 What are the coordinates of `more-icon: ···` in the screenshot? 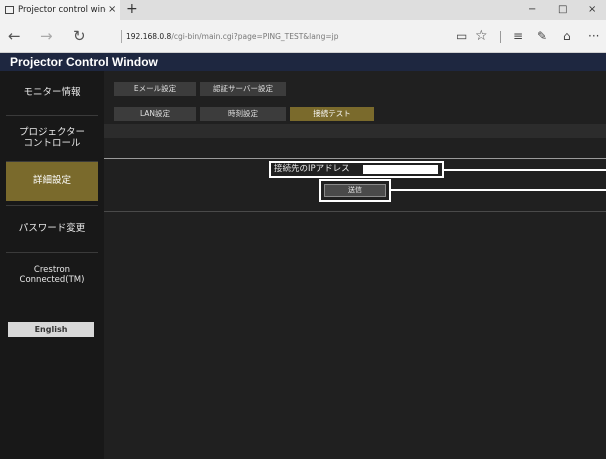 It's located at (593, 36).